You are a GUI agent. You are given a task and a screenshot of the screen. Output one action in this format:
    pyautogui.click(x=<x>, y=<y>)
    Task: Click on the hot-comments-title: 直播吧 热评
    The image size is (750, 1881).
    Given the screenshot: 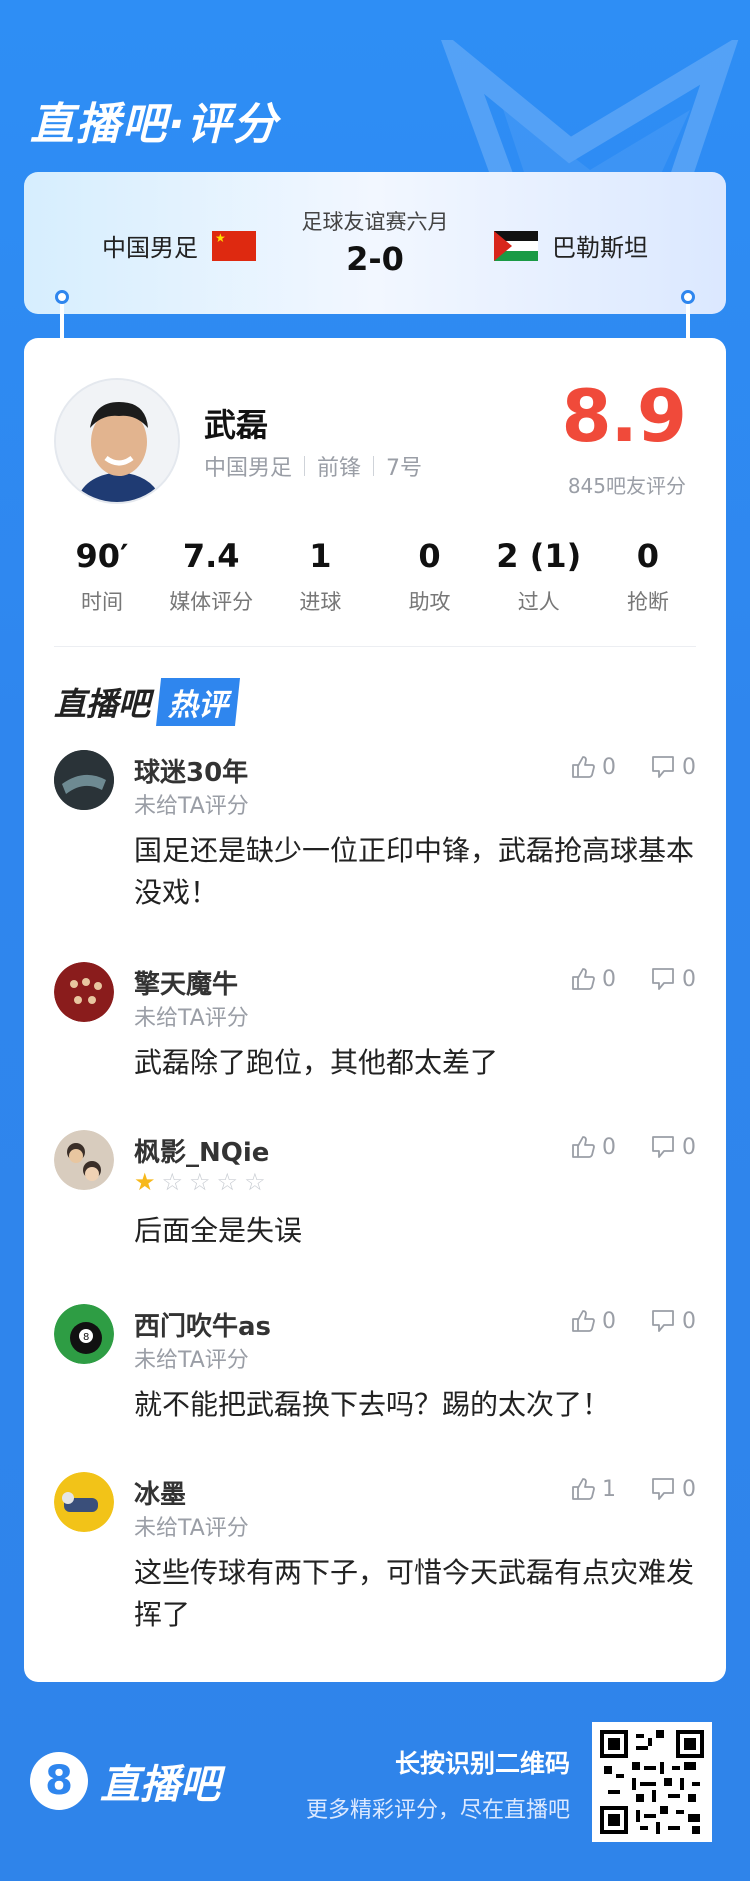 What is the action you would take?
    pyautogui.click(x=147, y=702)
    